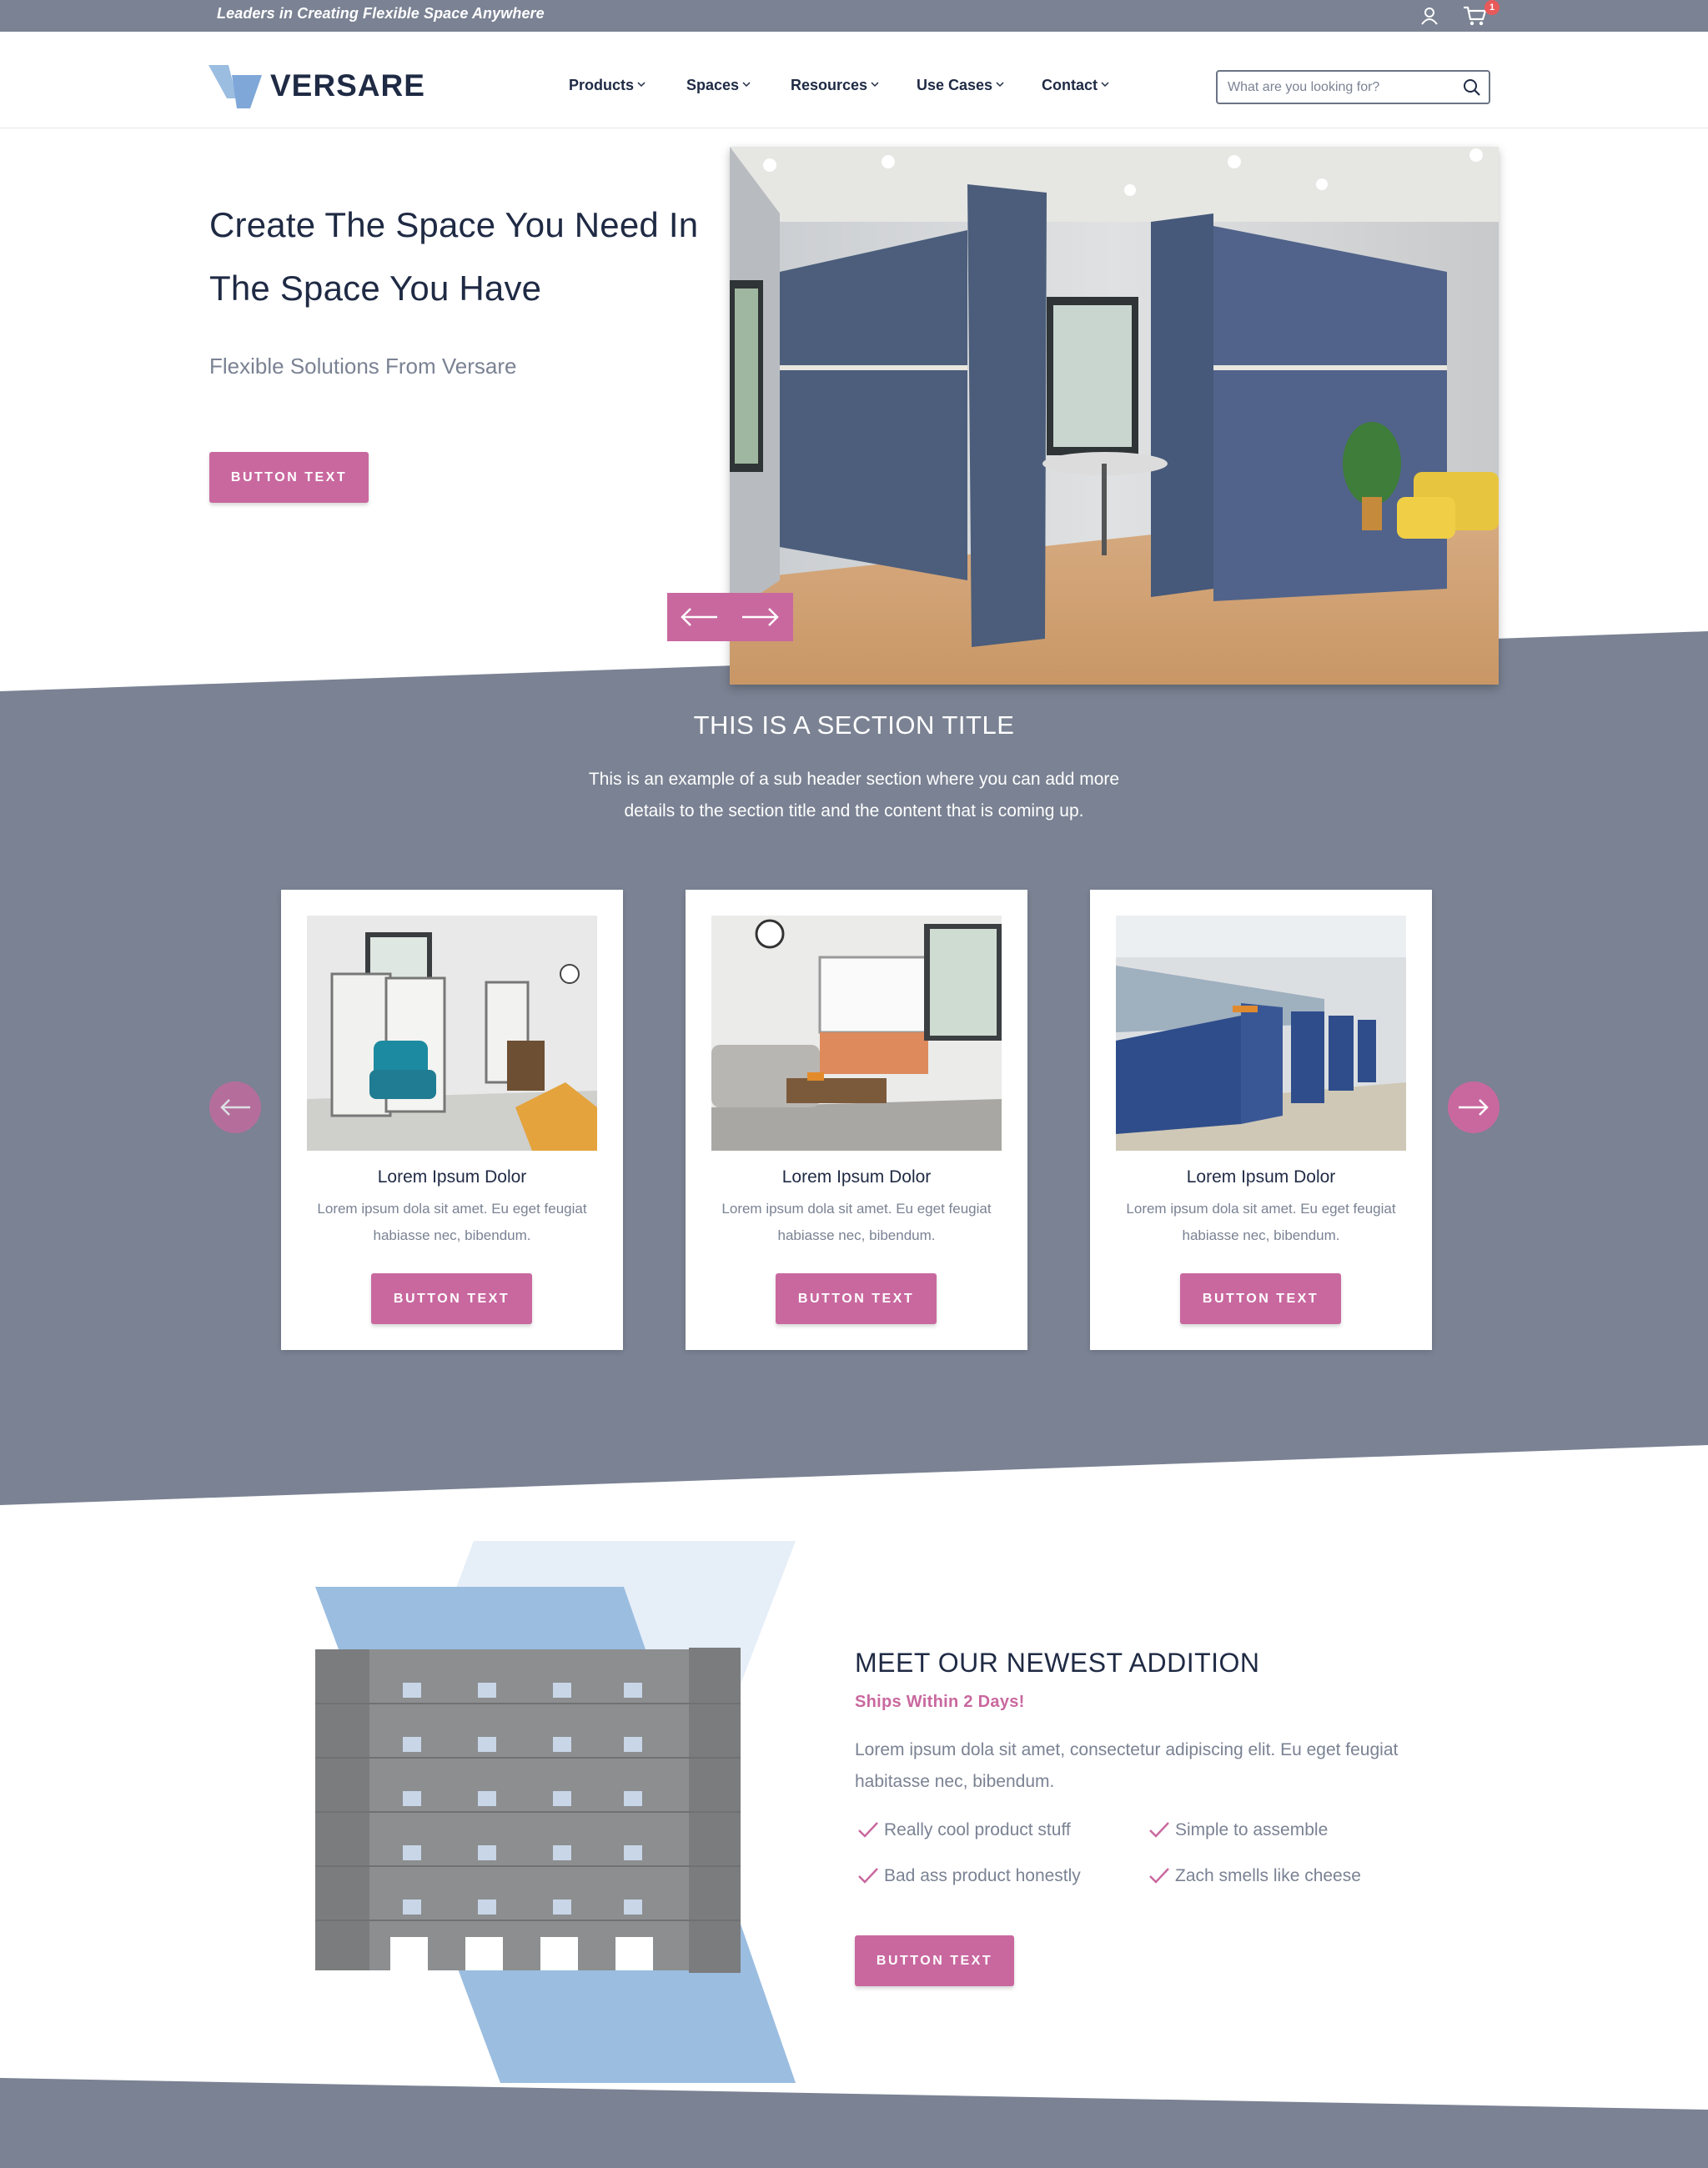 The image size is (1708, 2168). I want to click on carousel-prev-button, so click(235, 1107).